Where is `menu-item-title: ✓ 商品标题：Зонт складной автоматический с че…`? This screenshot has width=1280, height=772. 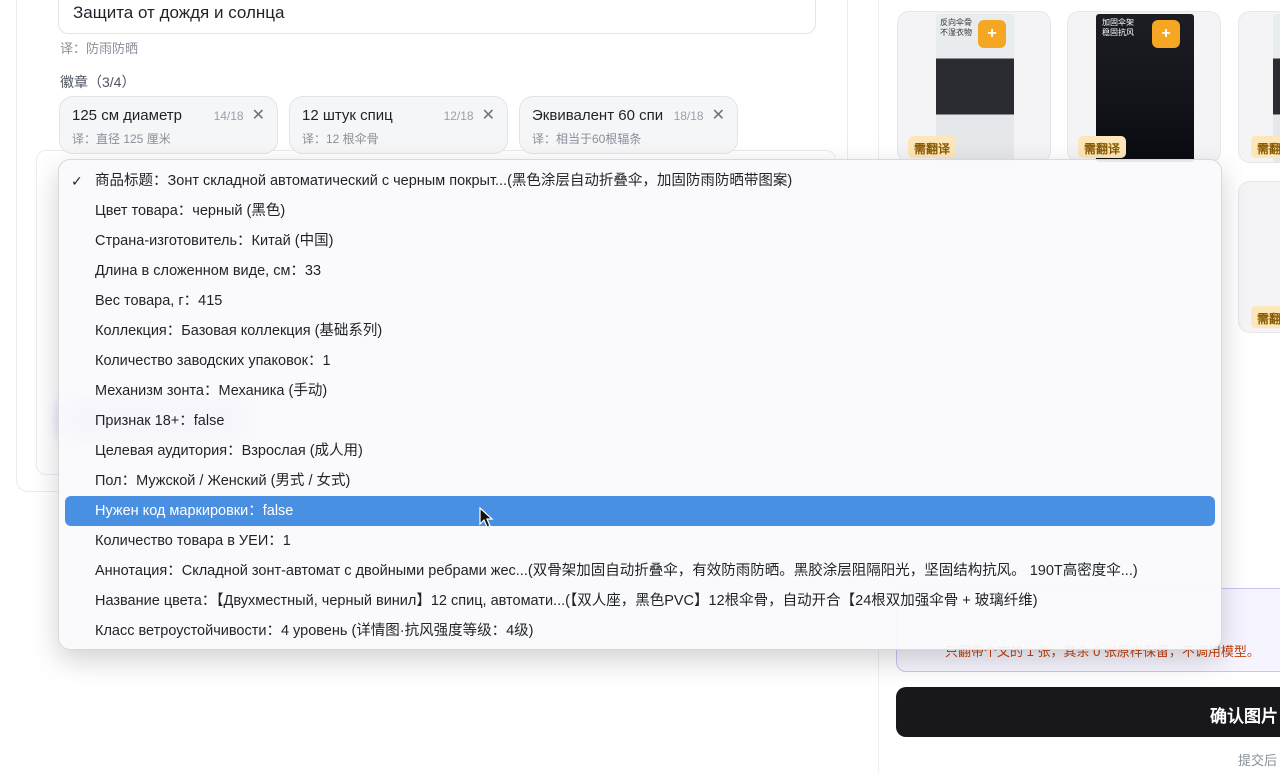 menu-item-title: ✓ 商品标题：Зонт складной автоматический с че… is located at coordinates (640, 181).